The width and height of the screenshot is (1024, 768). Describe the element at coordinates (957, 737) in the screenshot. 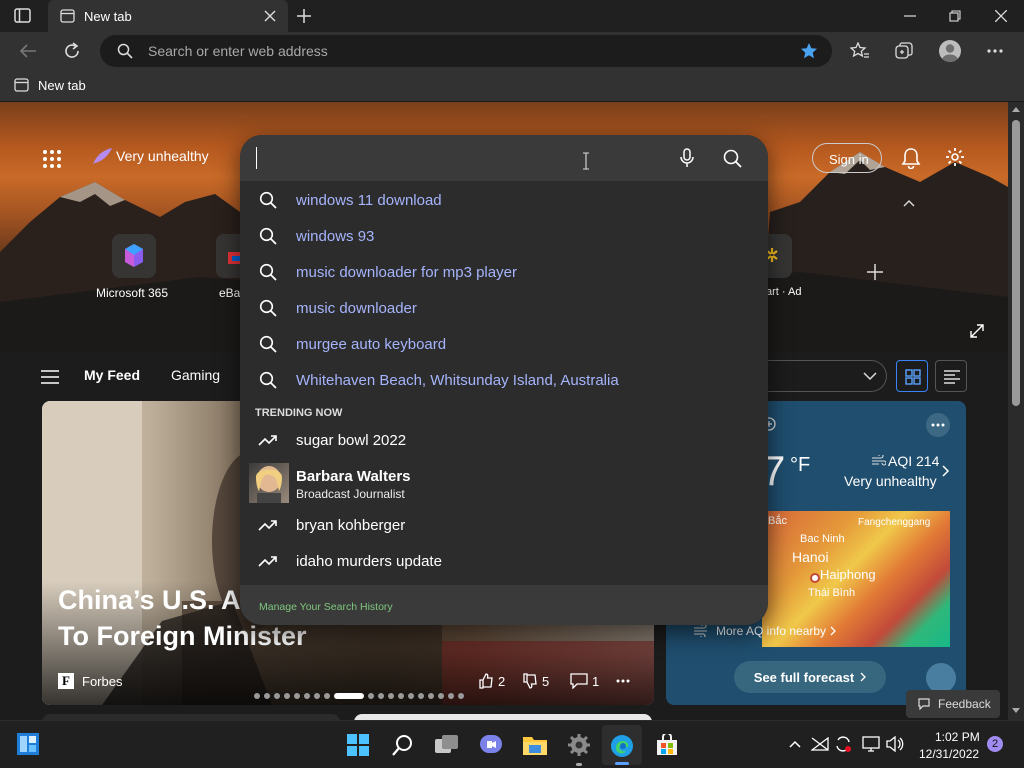

I see `clock-time: 1:02 PM` at that location.